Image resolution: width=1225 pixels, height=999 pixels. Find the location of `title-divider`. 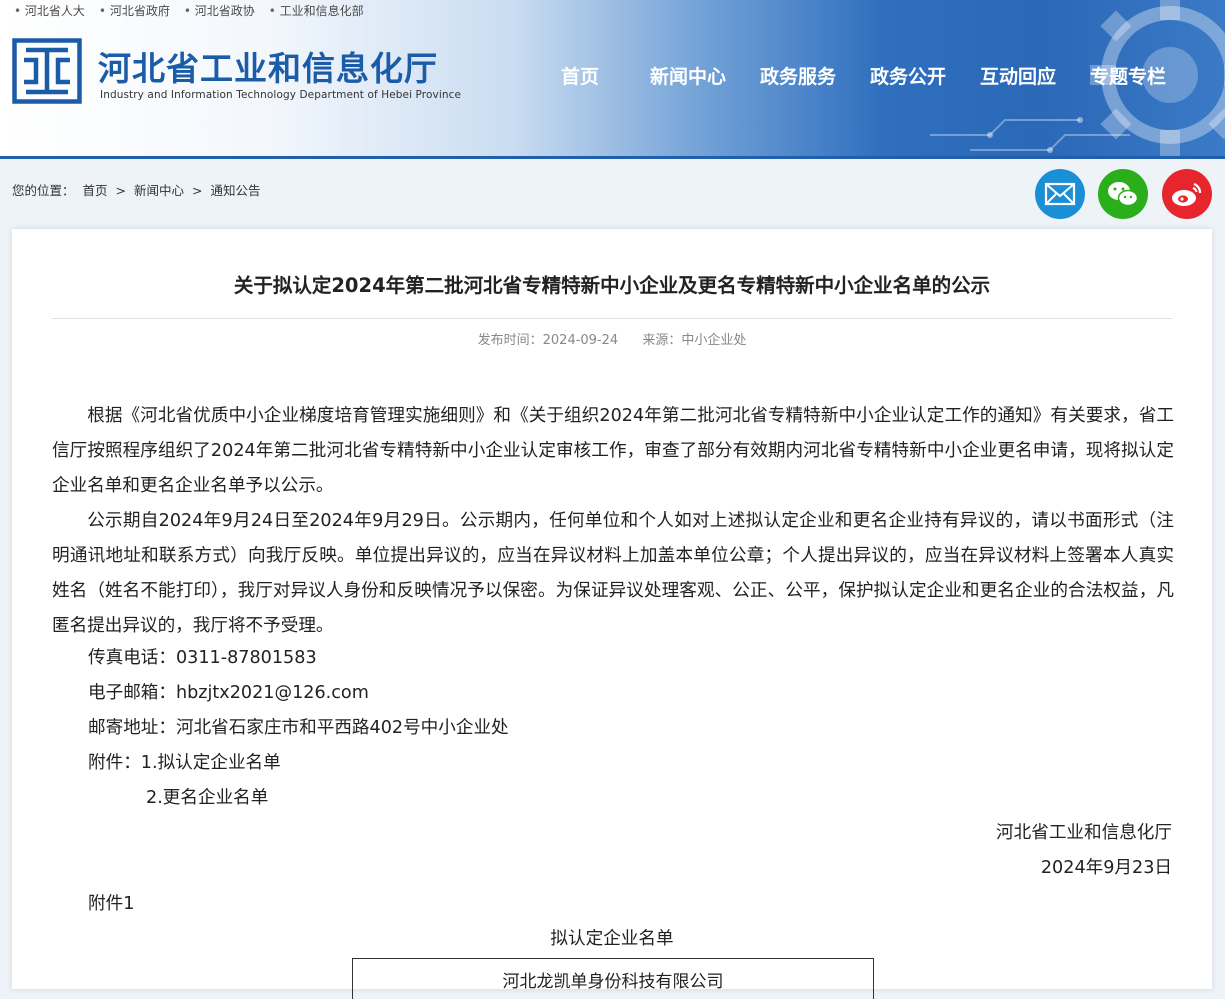

title-divider is located at coordinates (612, 318).